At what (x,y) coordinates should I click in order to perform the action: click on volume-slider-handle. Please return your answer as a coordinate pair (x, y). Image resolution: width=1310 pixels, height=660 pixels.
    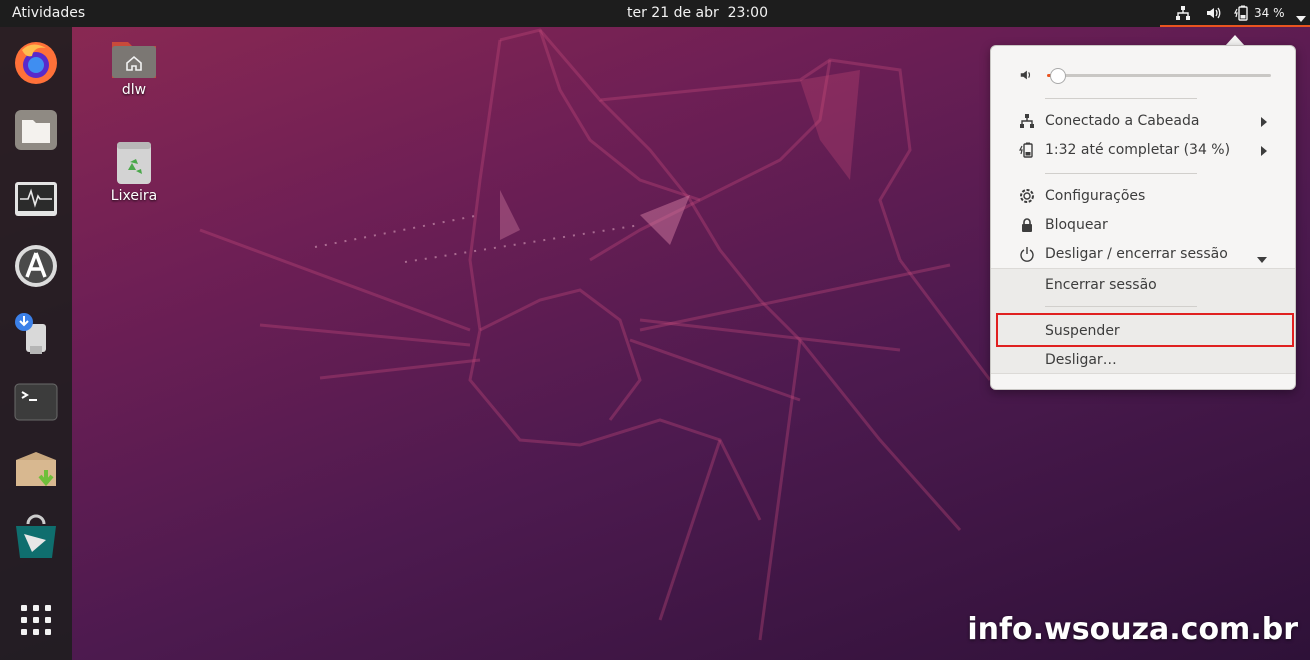
    Looking at the image, I should click on (1058, 76).